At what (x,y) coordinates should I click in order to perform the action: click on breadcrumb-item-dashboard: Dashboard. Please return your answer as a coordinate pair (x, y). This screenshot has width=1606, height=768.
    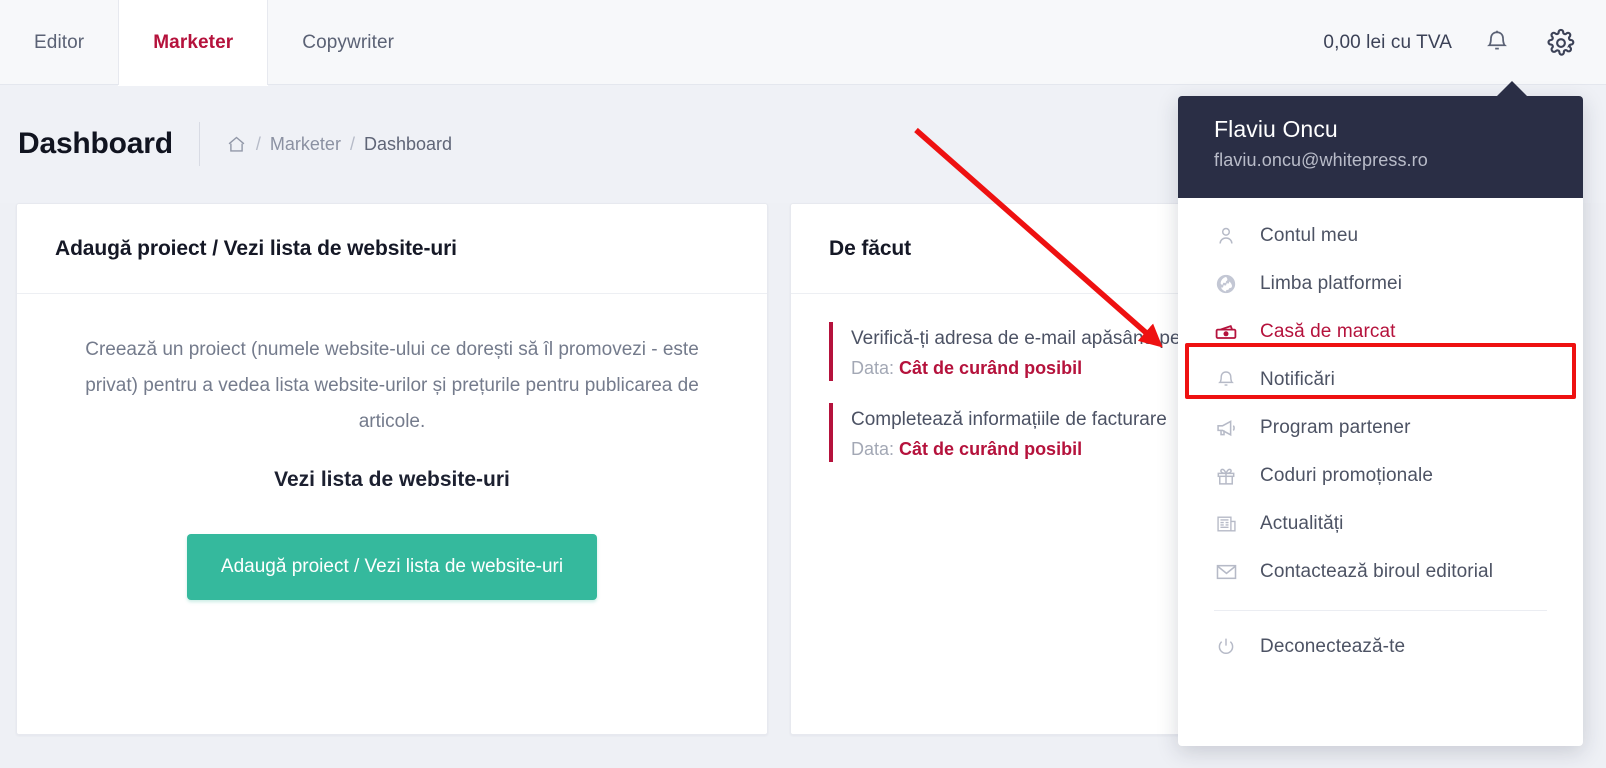
    Looking at the image, I should click on (408, 143).